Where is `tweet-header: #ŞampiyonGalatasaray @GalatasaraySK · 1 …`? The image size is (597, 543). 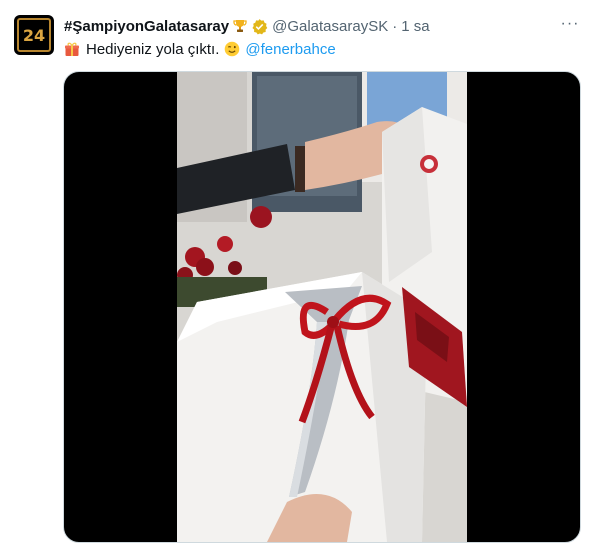
tweet-header: #ŞampiyonGalatasaray @GalatasaraySK · 1 … is located at coordinates (247, 26).